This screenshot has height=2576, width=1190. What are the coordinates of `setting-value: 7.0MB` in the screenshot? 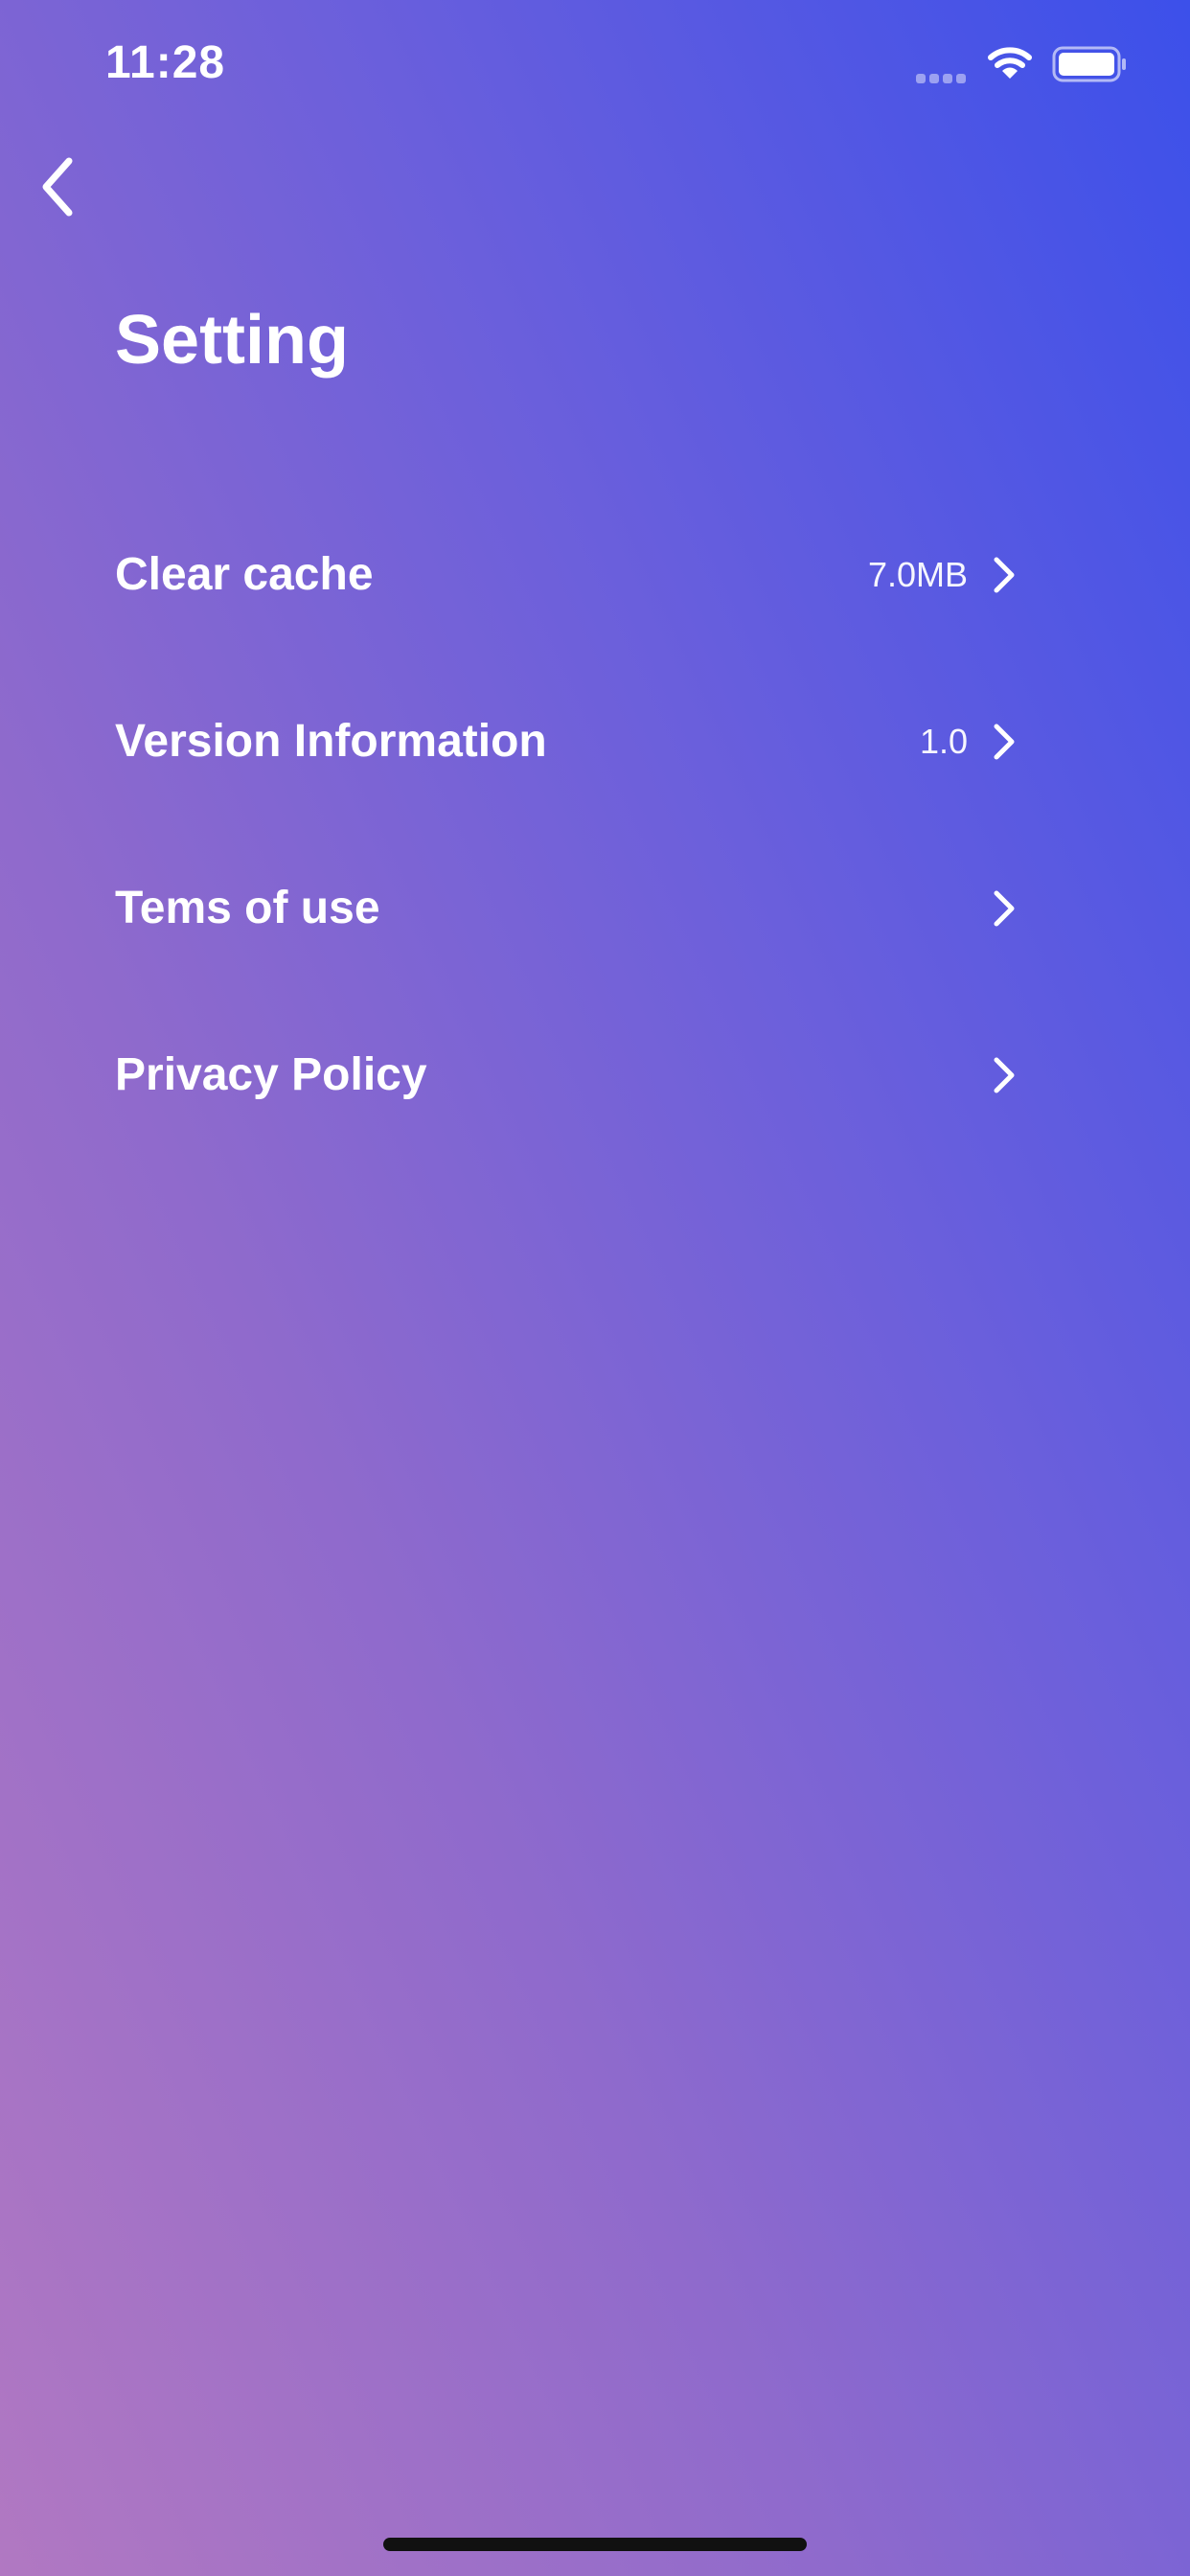 It's located at (918, 574).